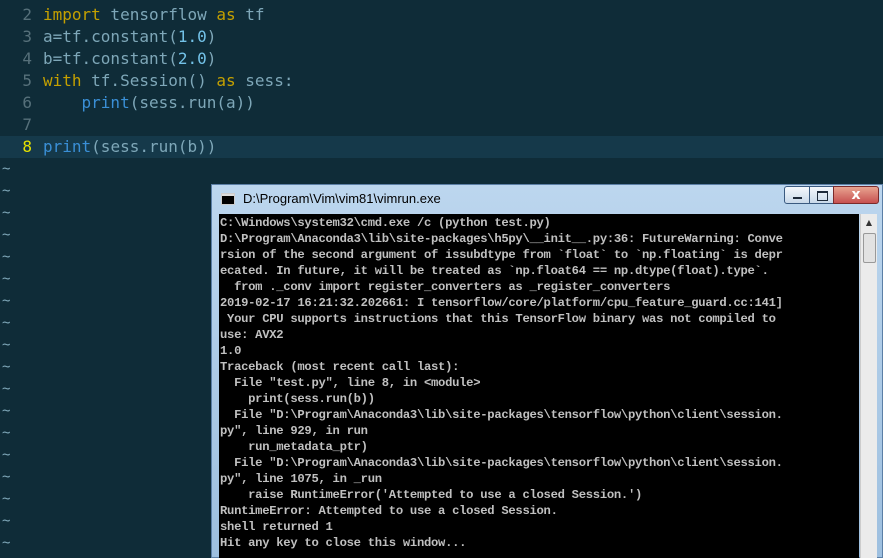  What do you see at coordinates (797, 195) in the screenshot?
I see `minimize-button` at bounding box center [797, 195].